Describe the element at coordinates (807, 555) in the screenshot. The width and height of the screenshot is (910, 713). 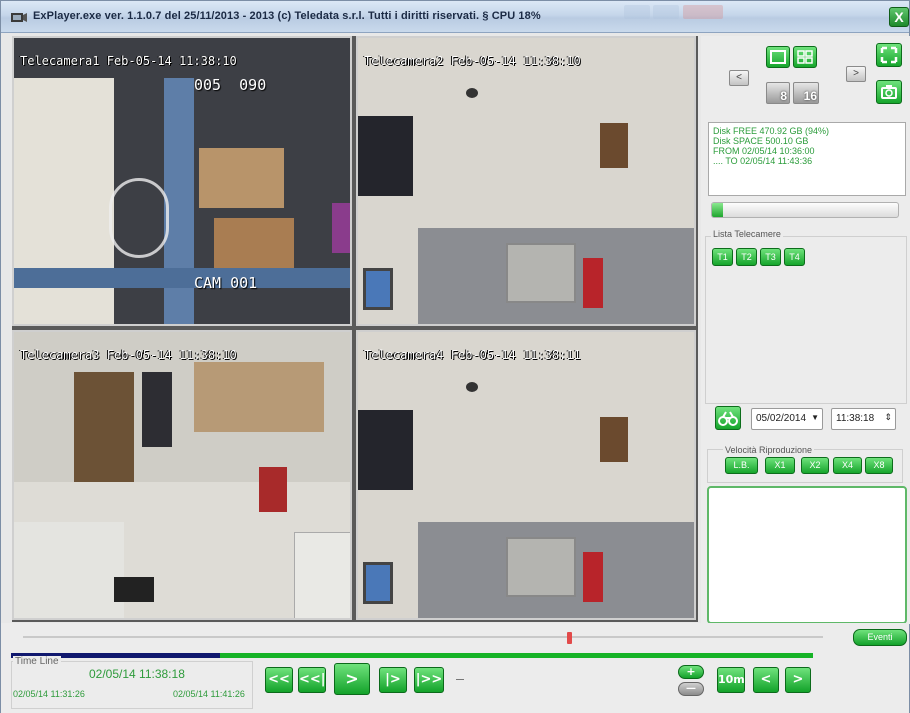
I see `event-log-box` at that location.